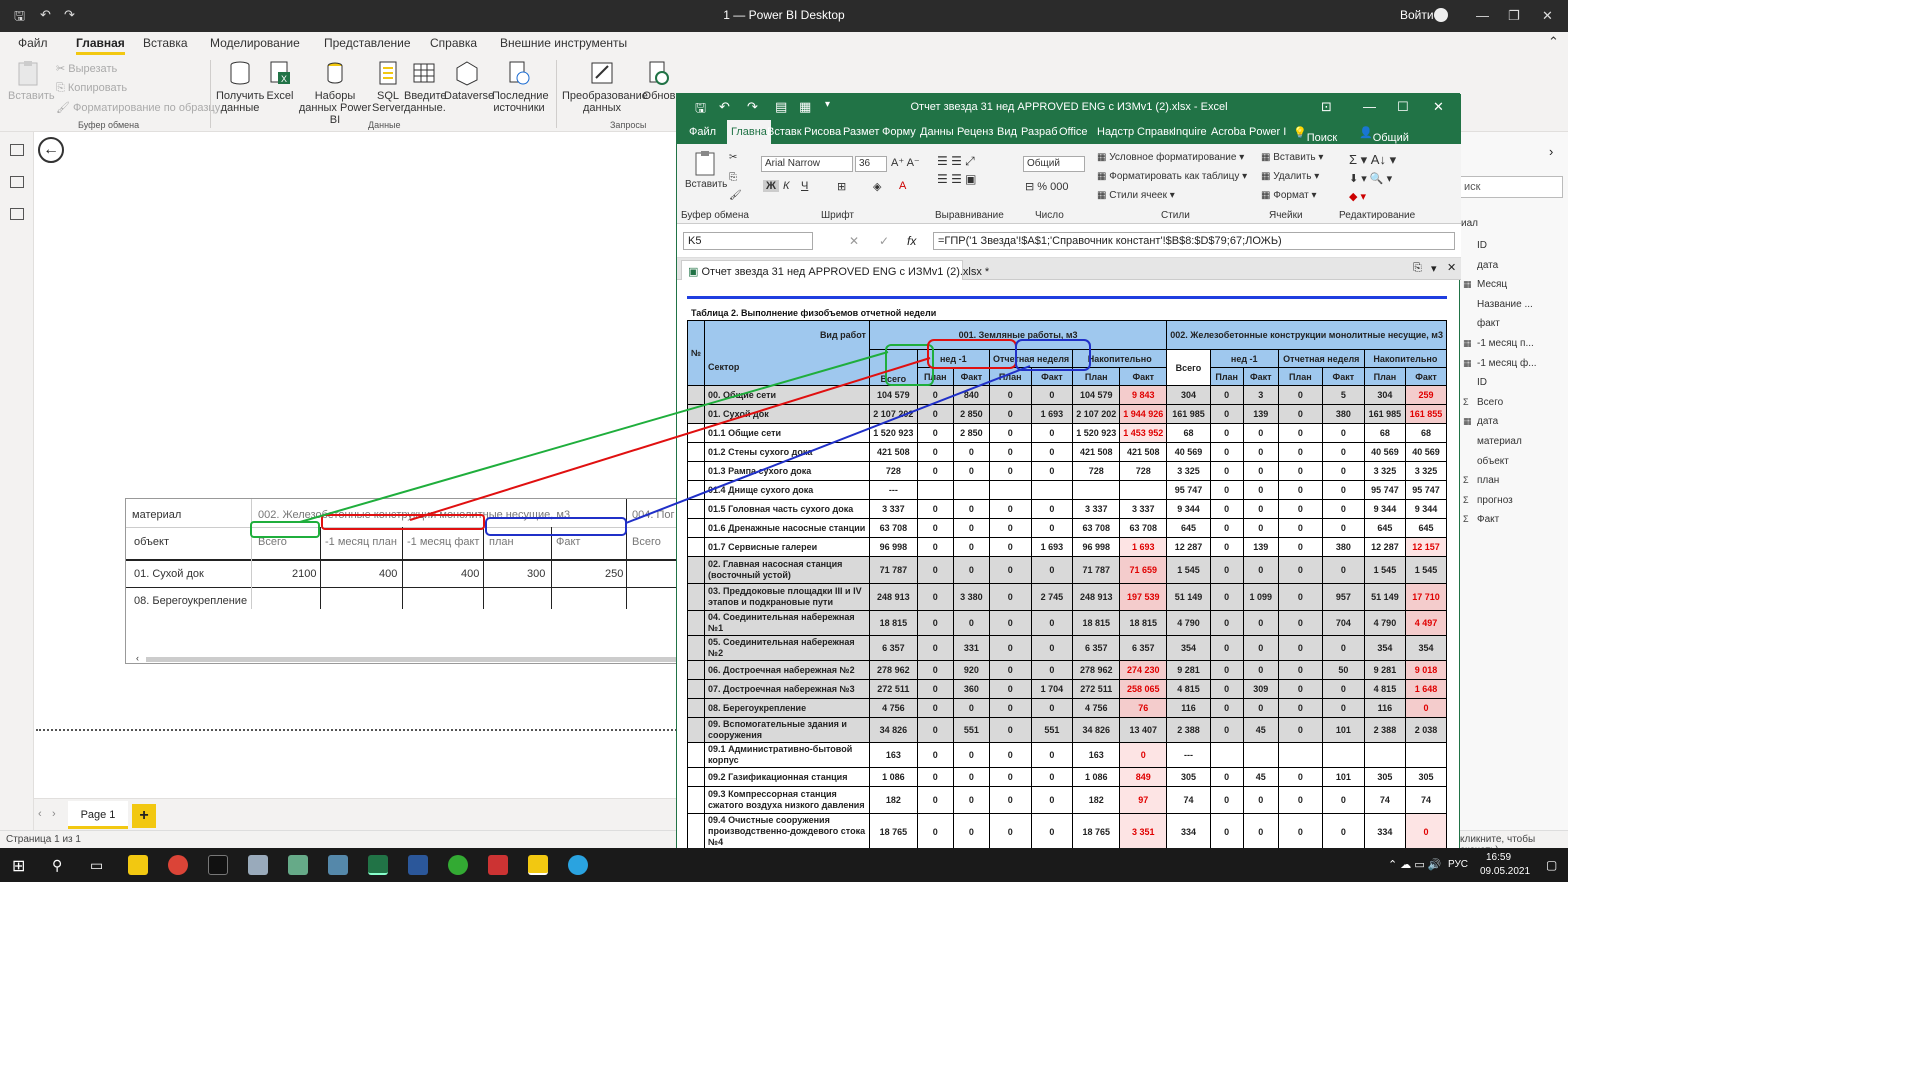 The width and height of the screenshot is (1920, 1080). Describe the element at coordinates (1096, 755) in the screenshot. I see `value-cell: 163` at that location.